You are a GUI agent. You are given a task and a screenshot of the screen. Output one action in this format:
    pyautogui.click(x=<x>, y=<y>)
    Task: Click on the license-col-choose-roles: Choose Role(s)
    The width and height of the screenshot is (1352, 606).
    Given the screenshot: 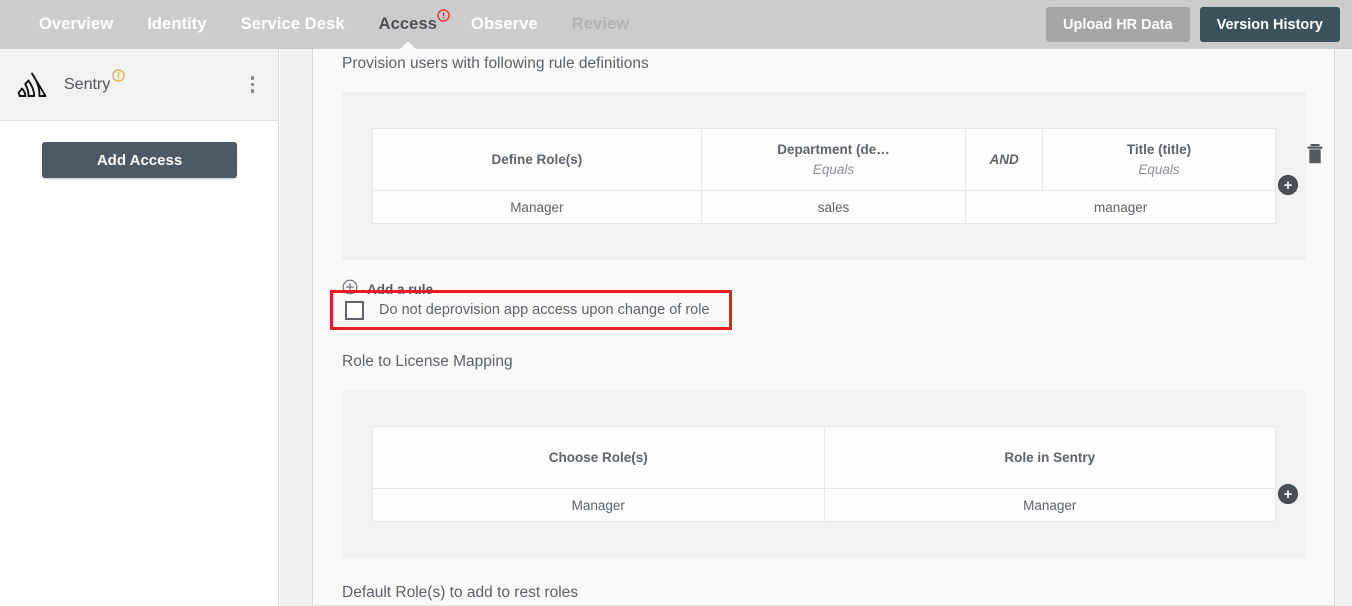 What is the action you would take?
    pyautogui.click(x=598, y=457)
    